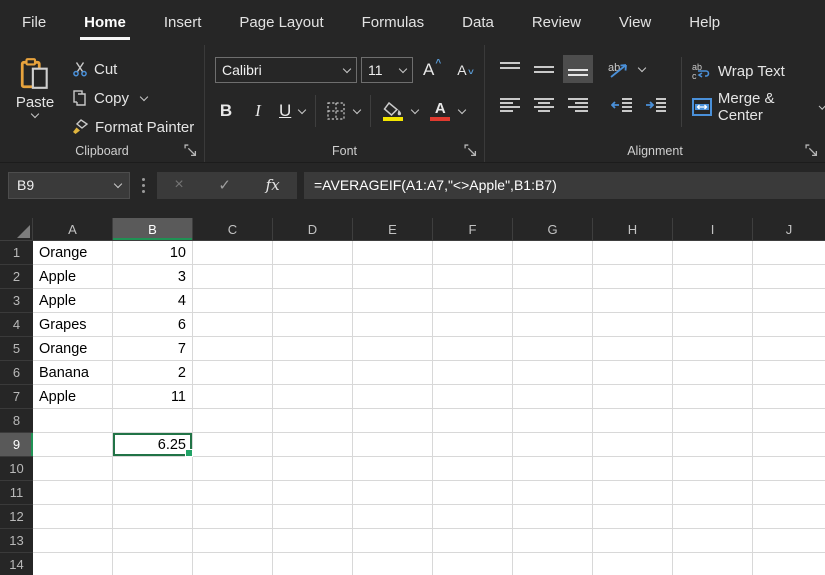 Image resolution: width=825 pixels, height=575 pixels. Describe the element at coordinates (553, 349) in the screenshot. I see `cell-g5` at that location.